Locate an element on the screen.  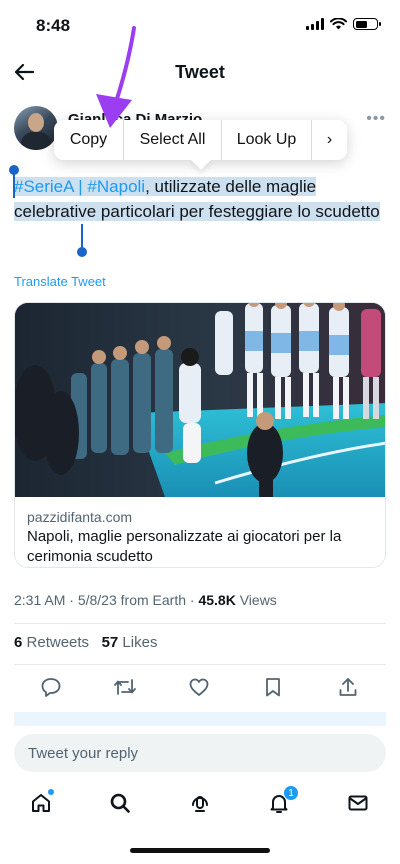
tweet-date: 5/8/23 is located at coordinates (97, 600).